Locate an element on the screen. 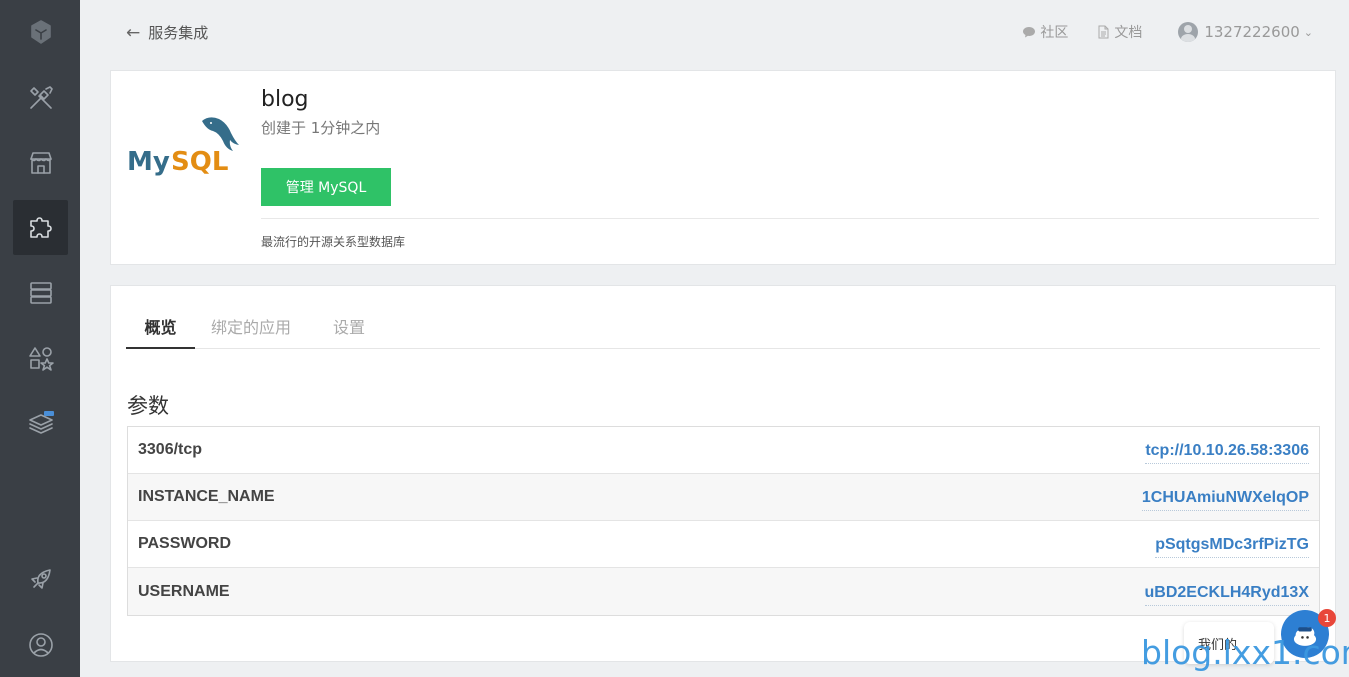  service-description: 最流行的开源关系型数据库 is located at coordinates (333, 242).